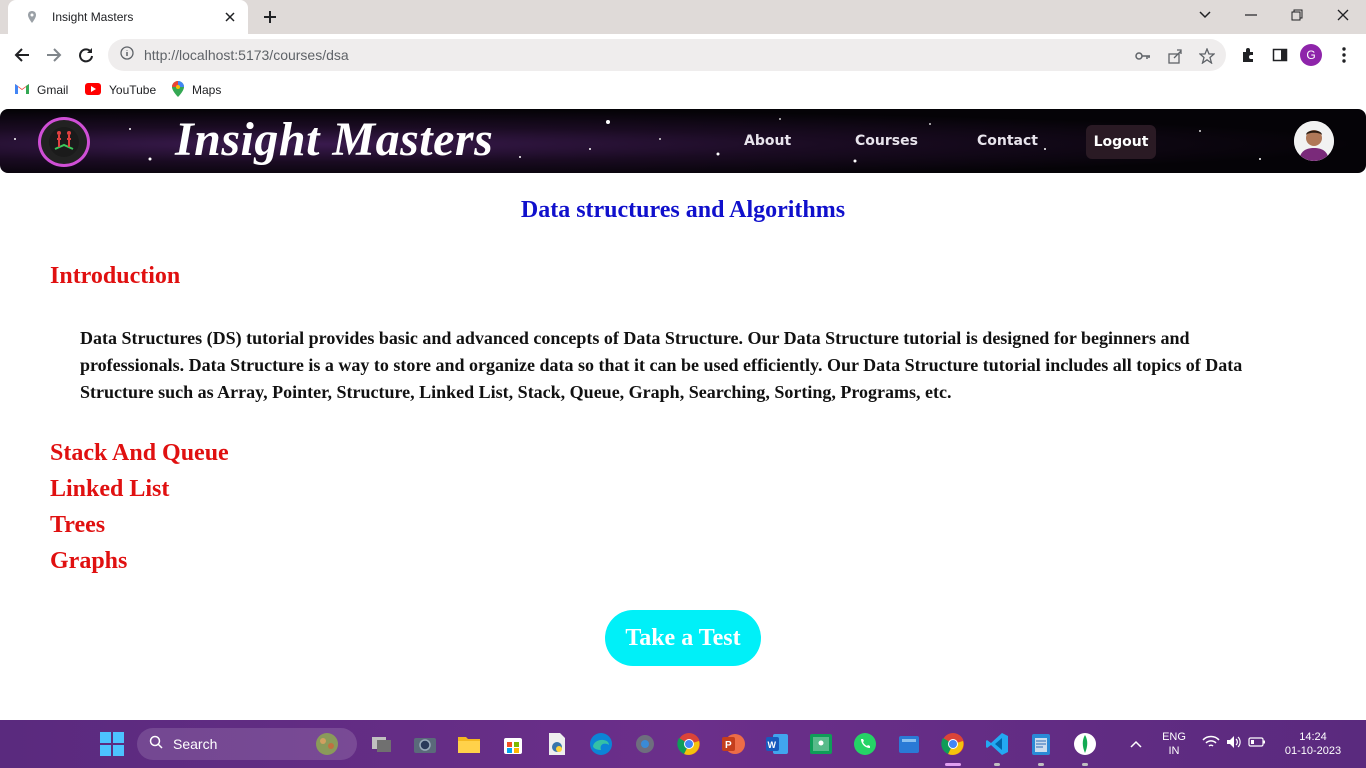  I want to click on clock-date: 01-10-2023, so click(1313, 751).